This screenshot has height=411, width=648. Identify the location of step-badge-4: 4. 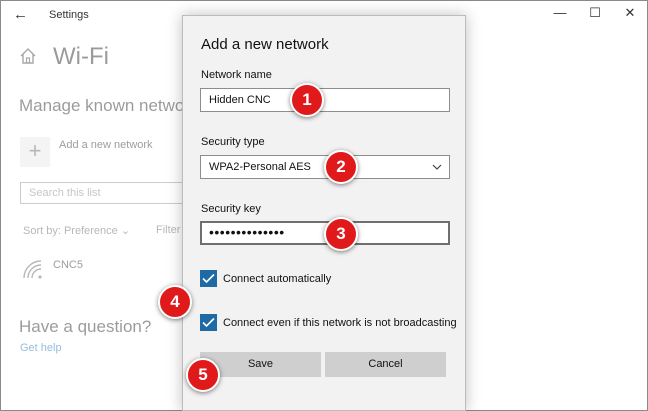
(175, 302).